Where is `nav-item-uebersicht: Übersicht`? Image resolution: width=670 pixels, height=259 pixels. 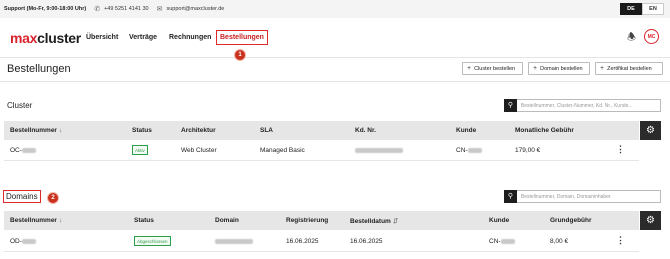 nav-item-uebersicht: Übersicht is located at coordinates (102, 37).